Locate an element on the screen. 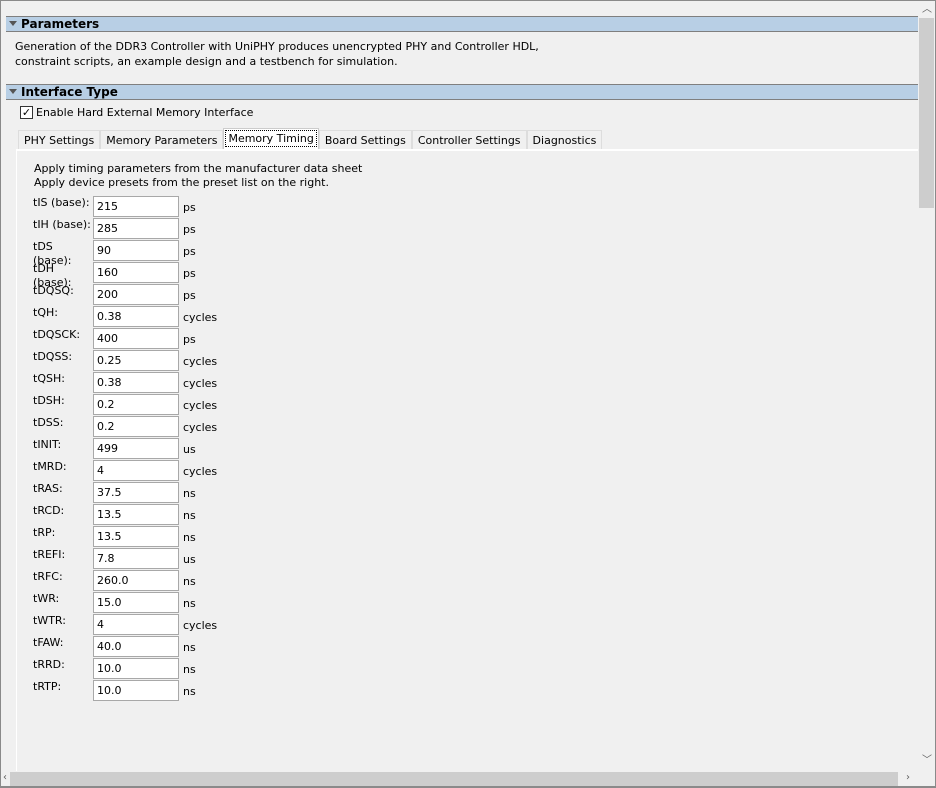  horizontal-scrollbar: ‹ › is located at coordinates (459, 778).